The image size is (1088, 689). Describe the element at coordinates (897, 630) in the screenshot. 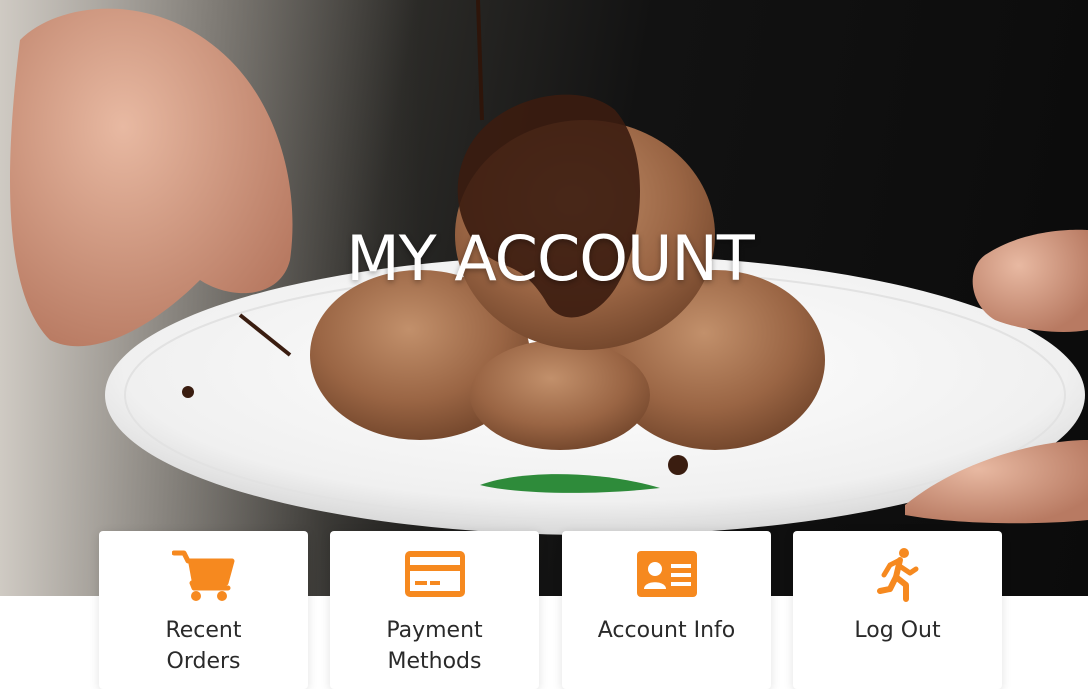

I see `log-out-label: Log Out` at that location.